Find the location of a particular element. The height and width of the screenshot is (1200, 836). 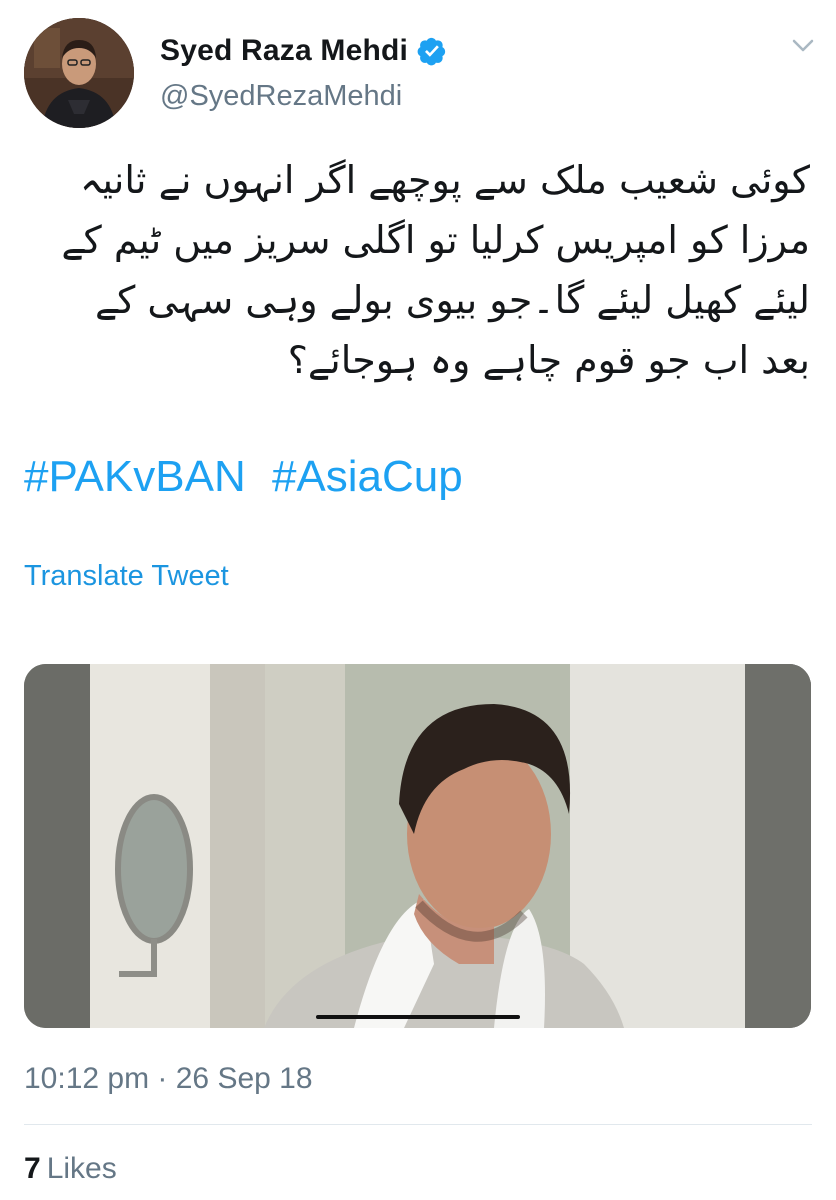

likes-count: 7 Likes is located at coordinates (70, 1169).